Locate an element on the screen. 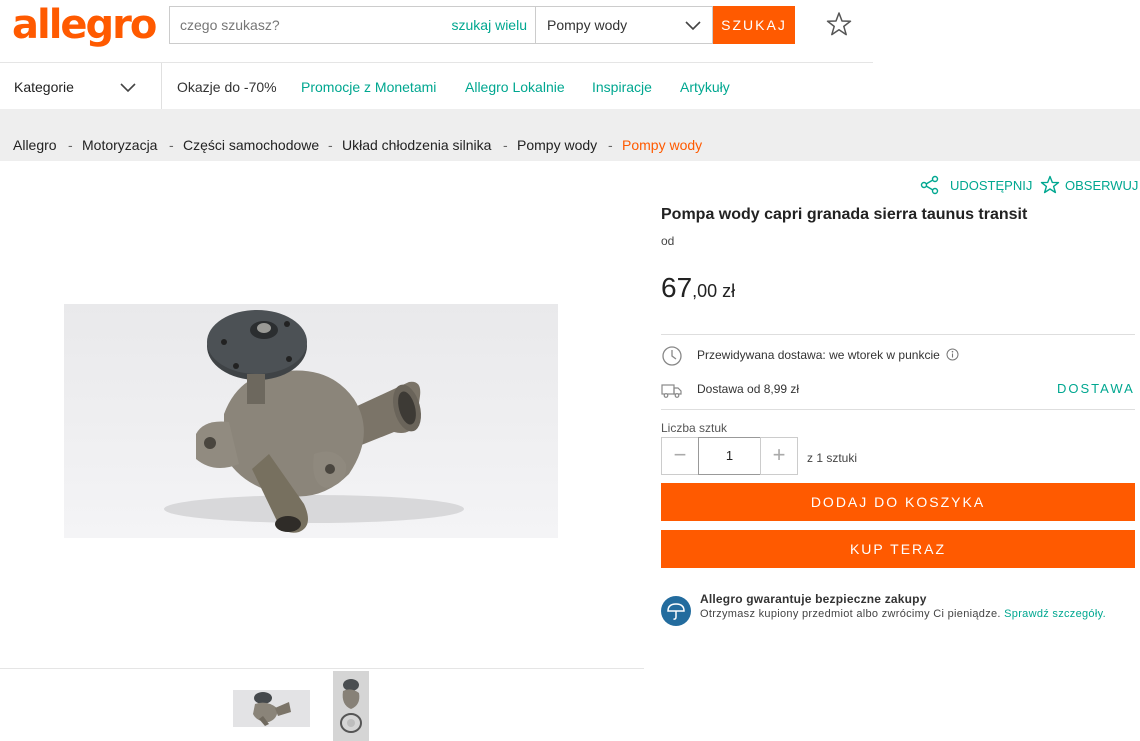 The height and width of the screenshot is (741, 1140). allegro-logo: allegro is located at coordinates (84, 25).